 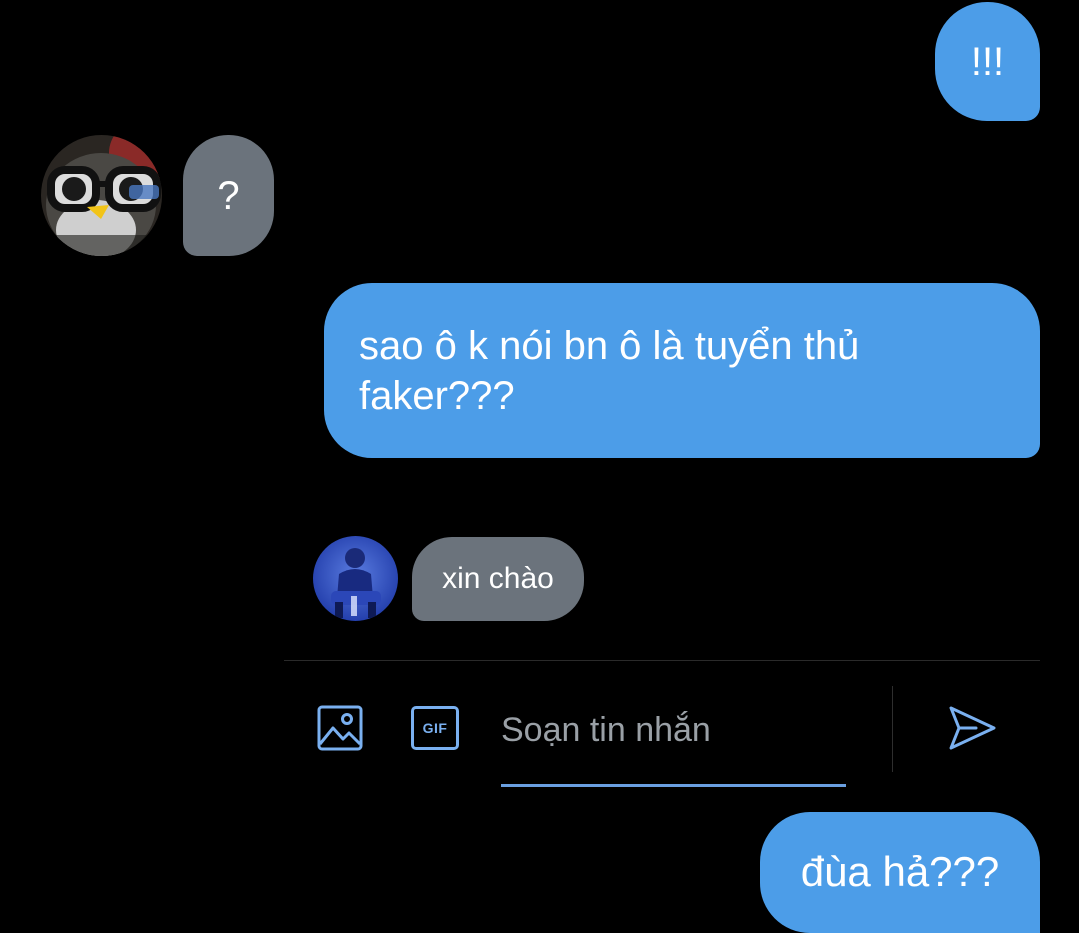 I want to click on person-avatar, so click(x=355, y=578).